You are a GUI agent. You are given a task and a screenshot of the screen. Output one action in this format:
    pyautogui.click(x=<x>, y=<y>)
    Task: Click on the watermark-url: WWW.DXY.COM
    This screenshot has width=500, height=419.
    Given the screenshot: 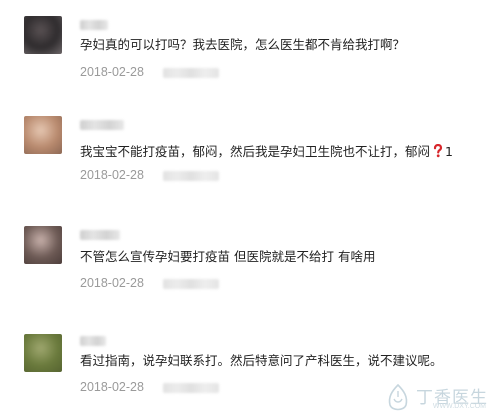 What is the action you would take?
    pyautogui.click(x=459, y=406)
    